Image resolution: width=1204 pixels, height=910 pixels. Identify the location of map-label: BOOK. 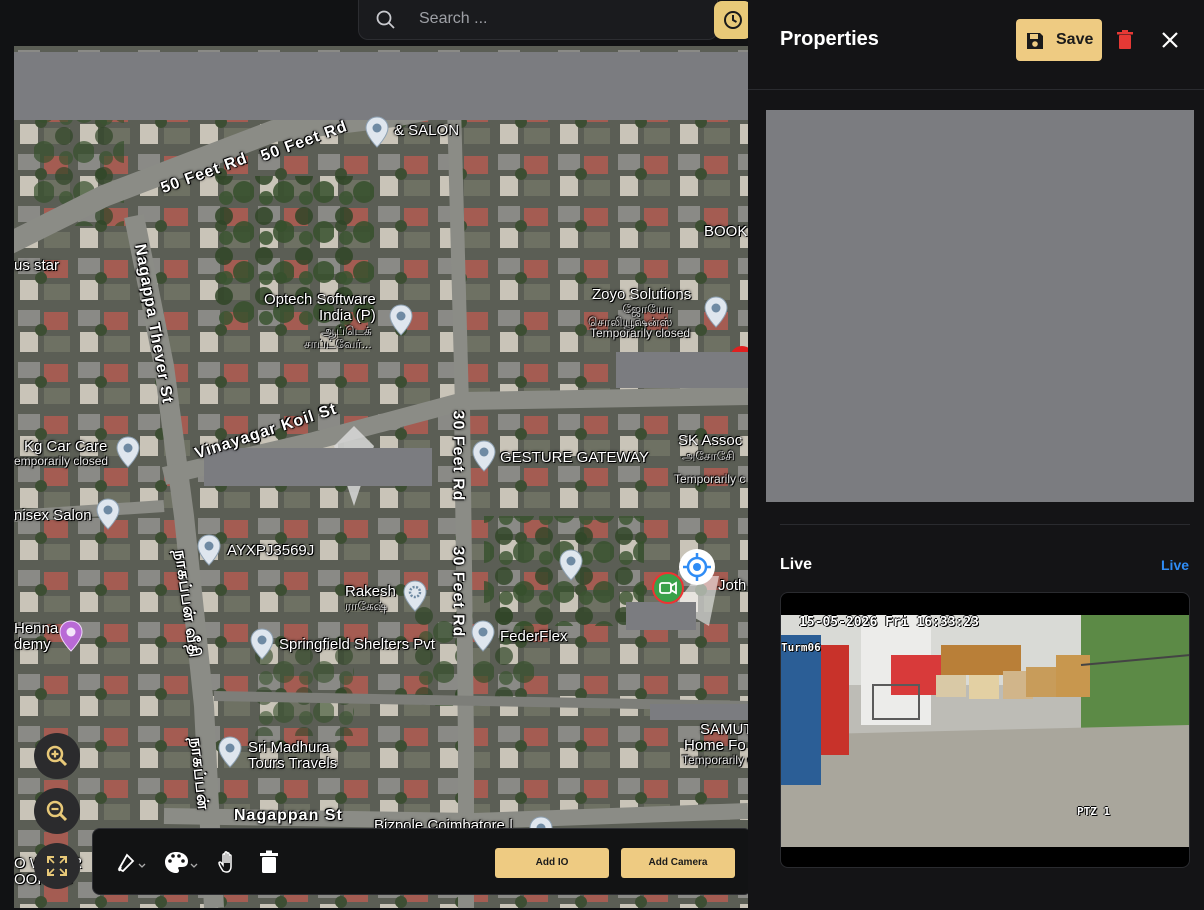
(726, 231).